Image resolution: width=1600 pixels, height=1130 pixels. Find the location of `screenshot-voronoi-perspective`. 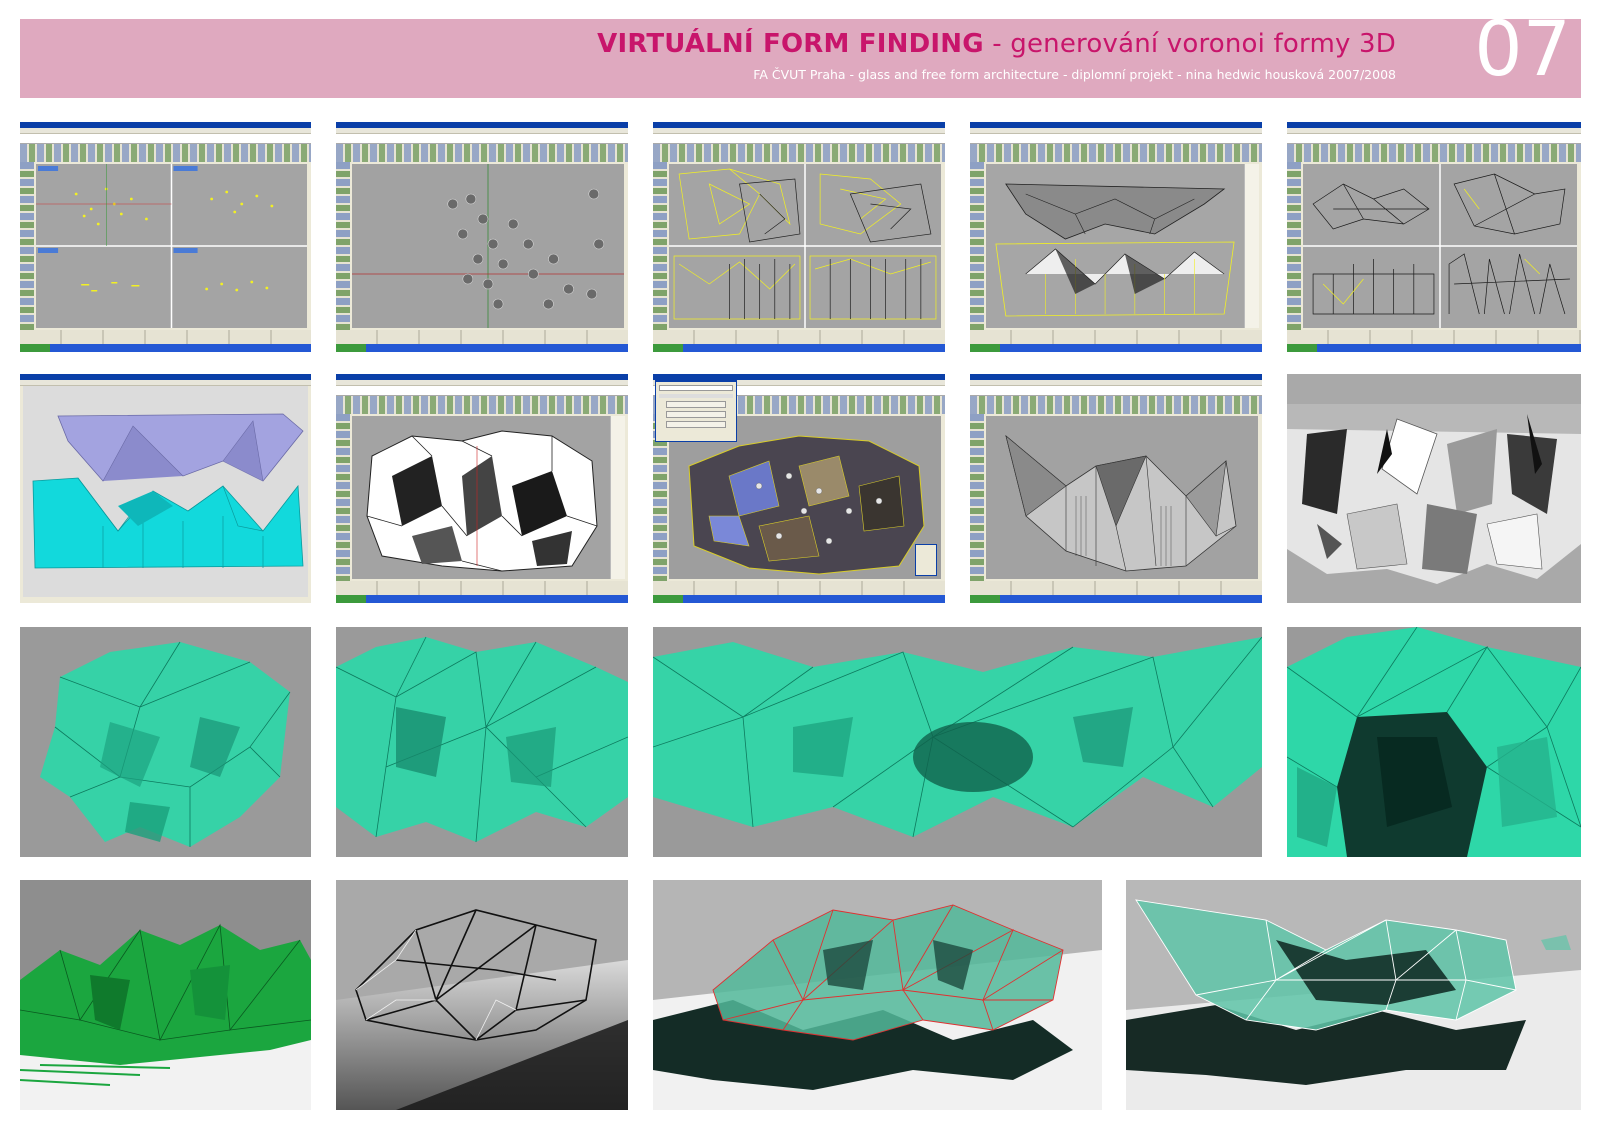

screenshot-voronoi-perspective is located at coordinates (1116, 237).